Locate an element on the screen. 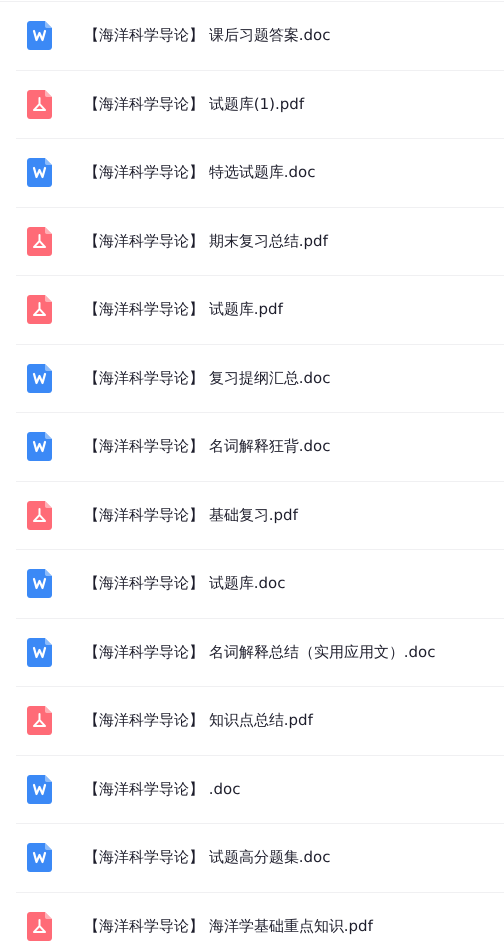 This screenshot has height=951, width=504. file-name: 【海洋科学导论】 名词解释狂背.doc is located at coordinates (207, 446).